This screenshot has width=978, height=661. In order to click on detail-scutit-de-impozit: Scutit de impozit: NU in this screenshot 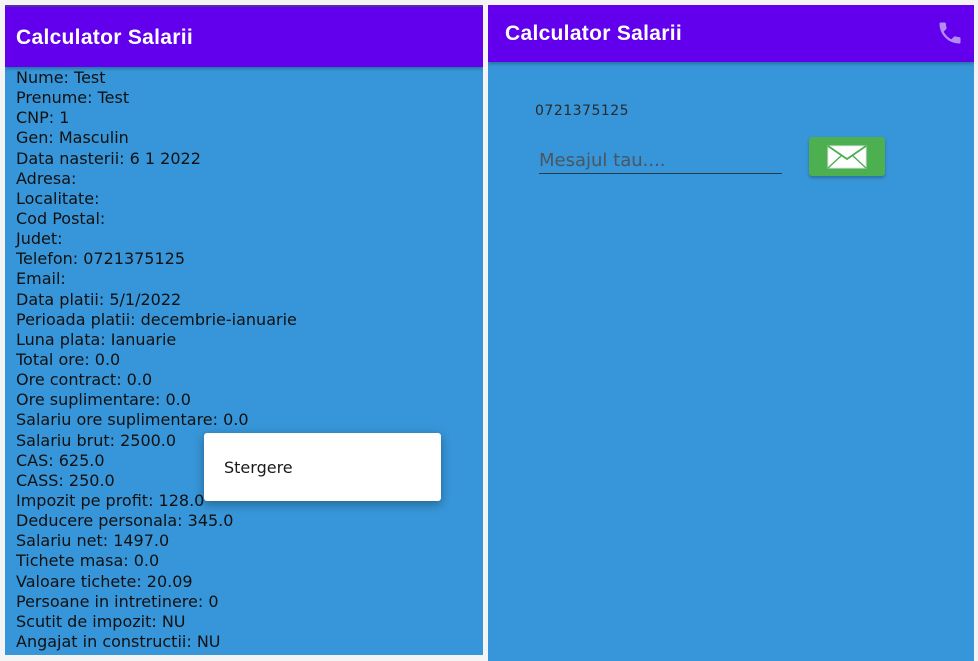, I will do `click(101, 621)`.